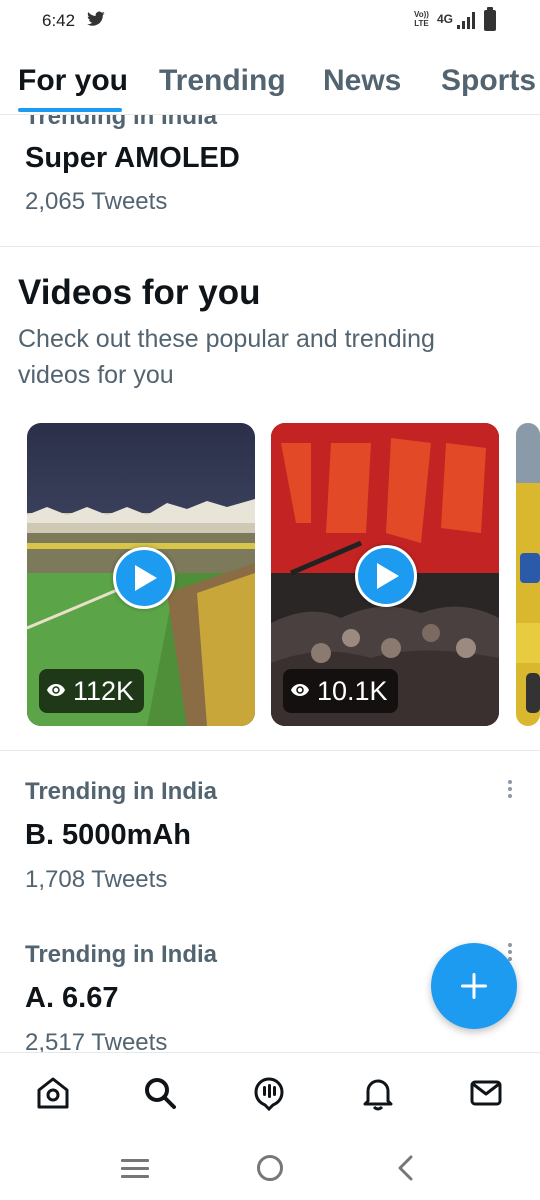  I want to click on volte-line2: LTE, so click(421, 23).